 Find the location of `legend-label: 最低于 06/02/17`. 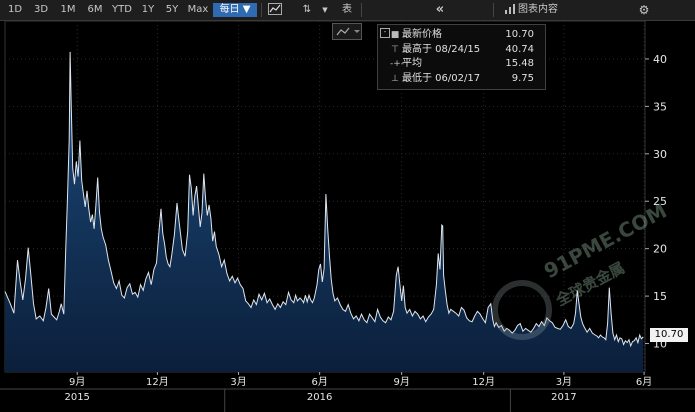

legend-label: 最低于 06/02/17 is located at coordinates (441, 78).